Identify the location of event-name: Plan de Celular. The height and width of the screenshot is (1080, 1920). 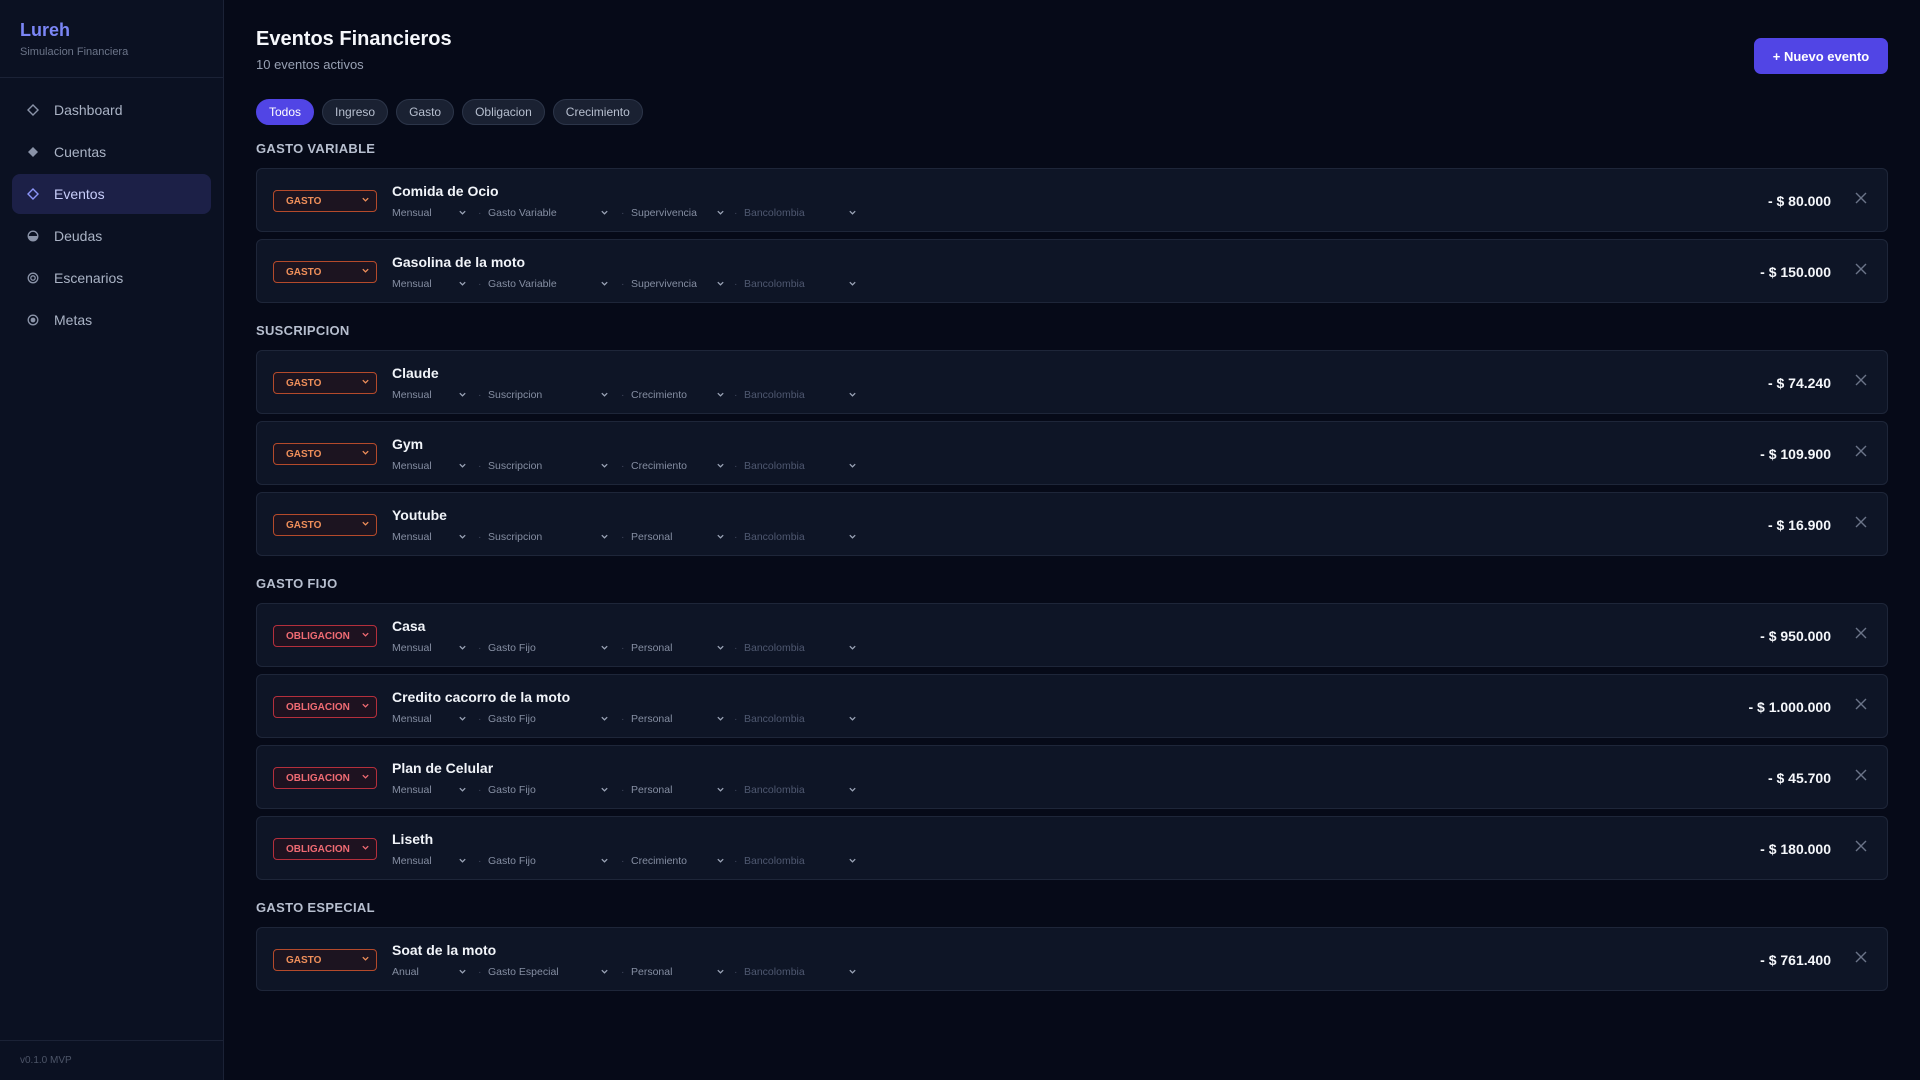
(442, 768).